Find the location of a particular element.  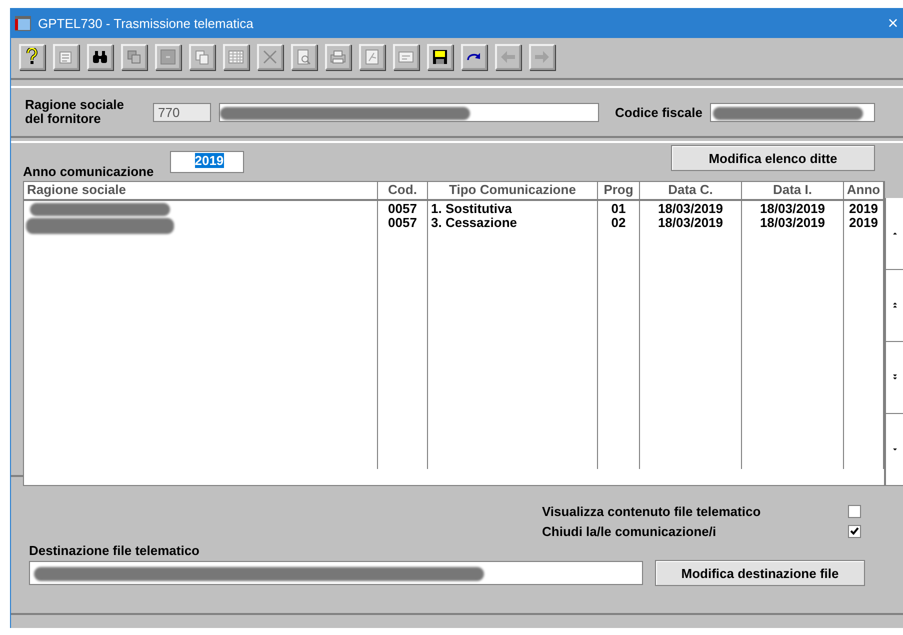

table-cell: 3. Cessazione is located at coordinates (474, 223).